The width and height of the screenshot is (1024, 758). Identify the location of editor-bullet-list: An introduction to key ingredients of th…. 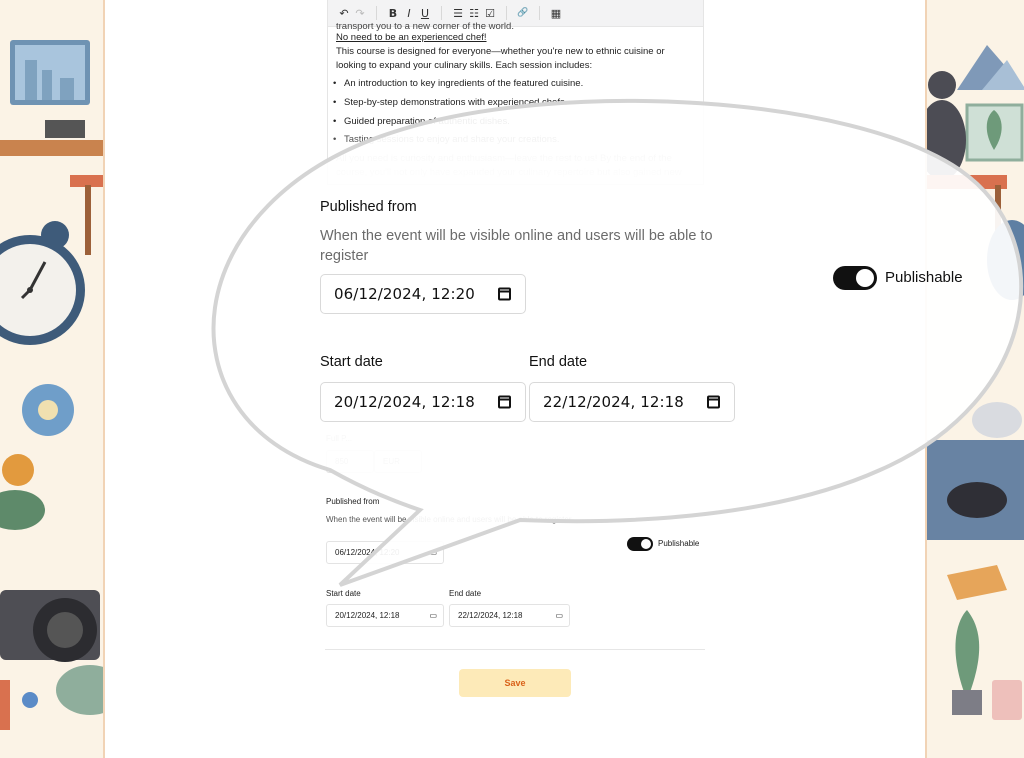
(514, 112).